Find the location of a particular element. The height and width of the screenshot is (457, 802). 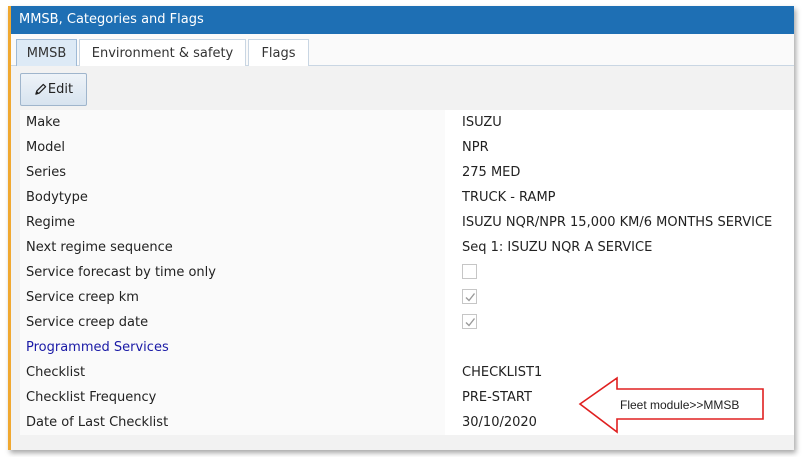

row-programmed-services: Programmed Services is located at coordinates (407, 347).